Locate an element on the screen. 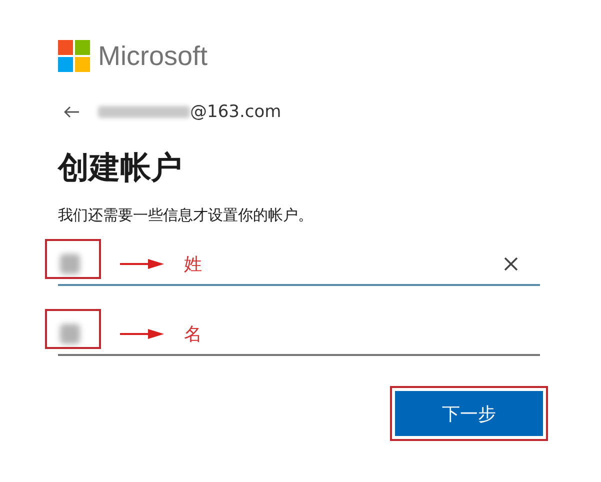 The width and height of the screenshot is (601, 482). email-text: @163.com is located at coordinates (236, 112).